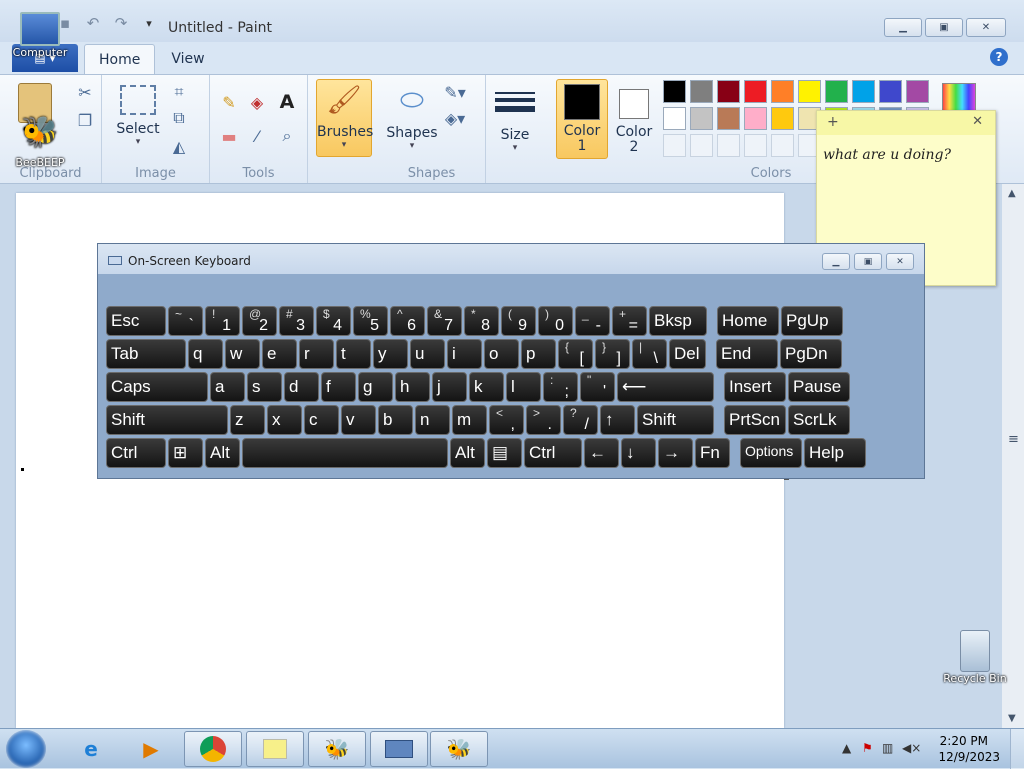 The height and width of the screenshot is (769, 1024). What do you see at coordinates (259, 321) in the screenshot?
I see `key-row1-3: @2` at bounding box center [259, 321].